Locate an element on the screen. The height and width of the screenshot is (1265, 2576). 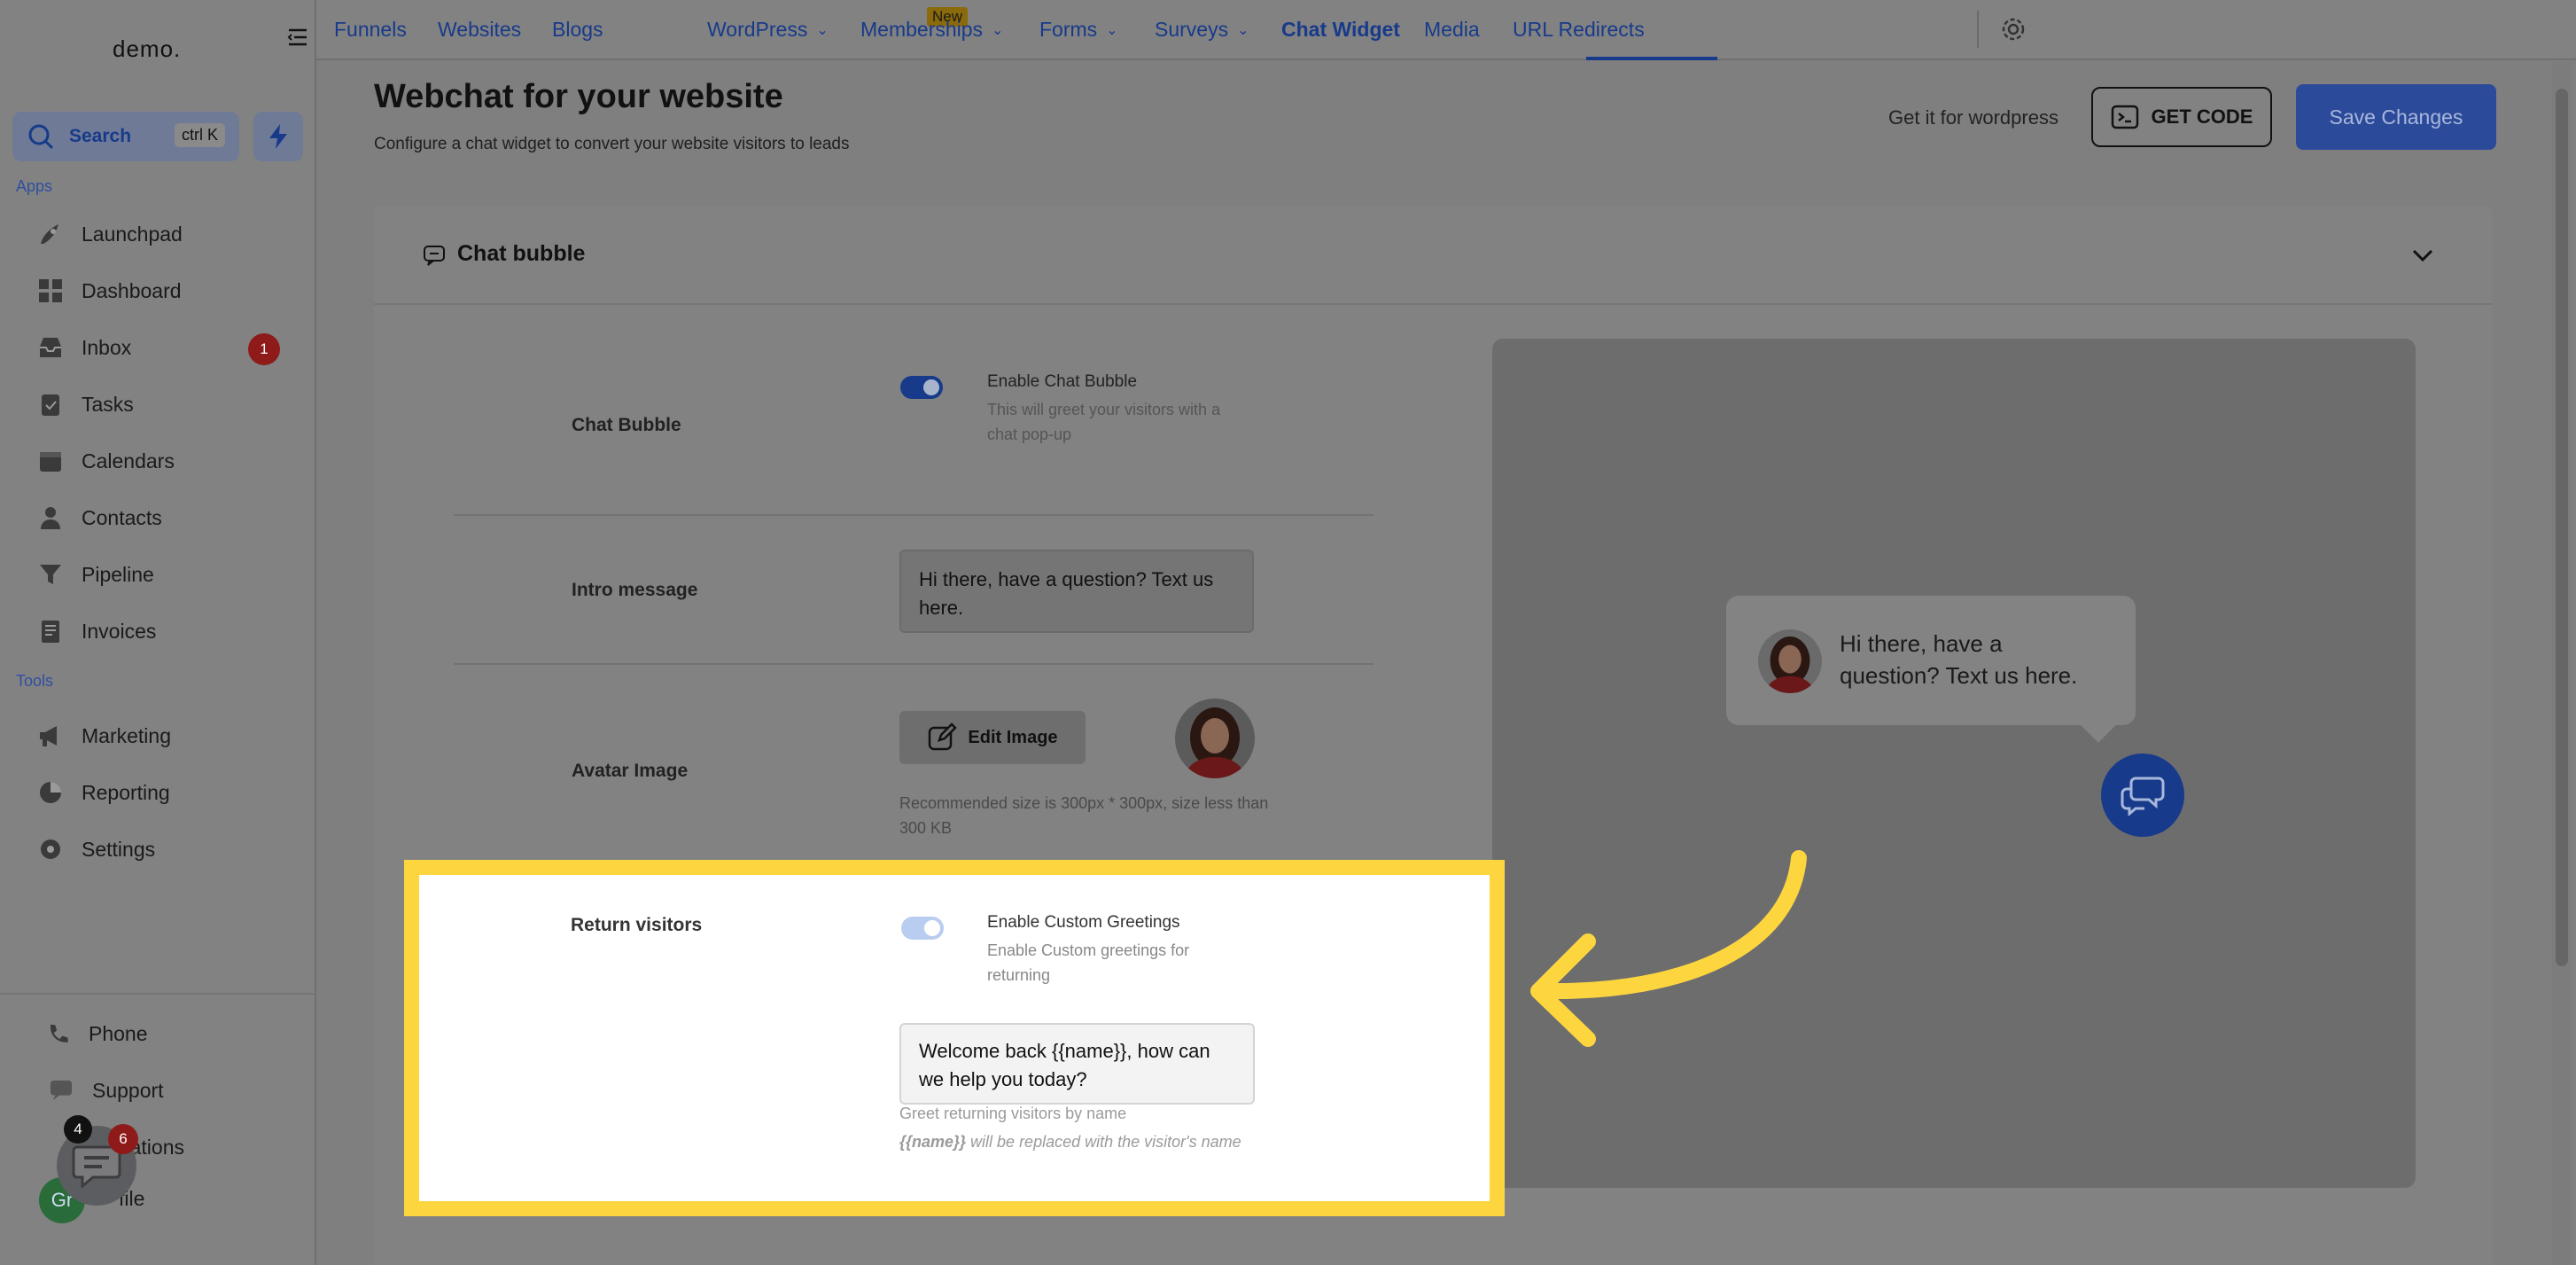
sidebar-item-launchpad: Launchpad is located at coordinates (109, 234).